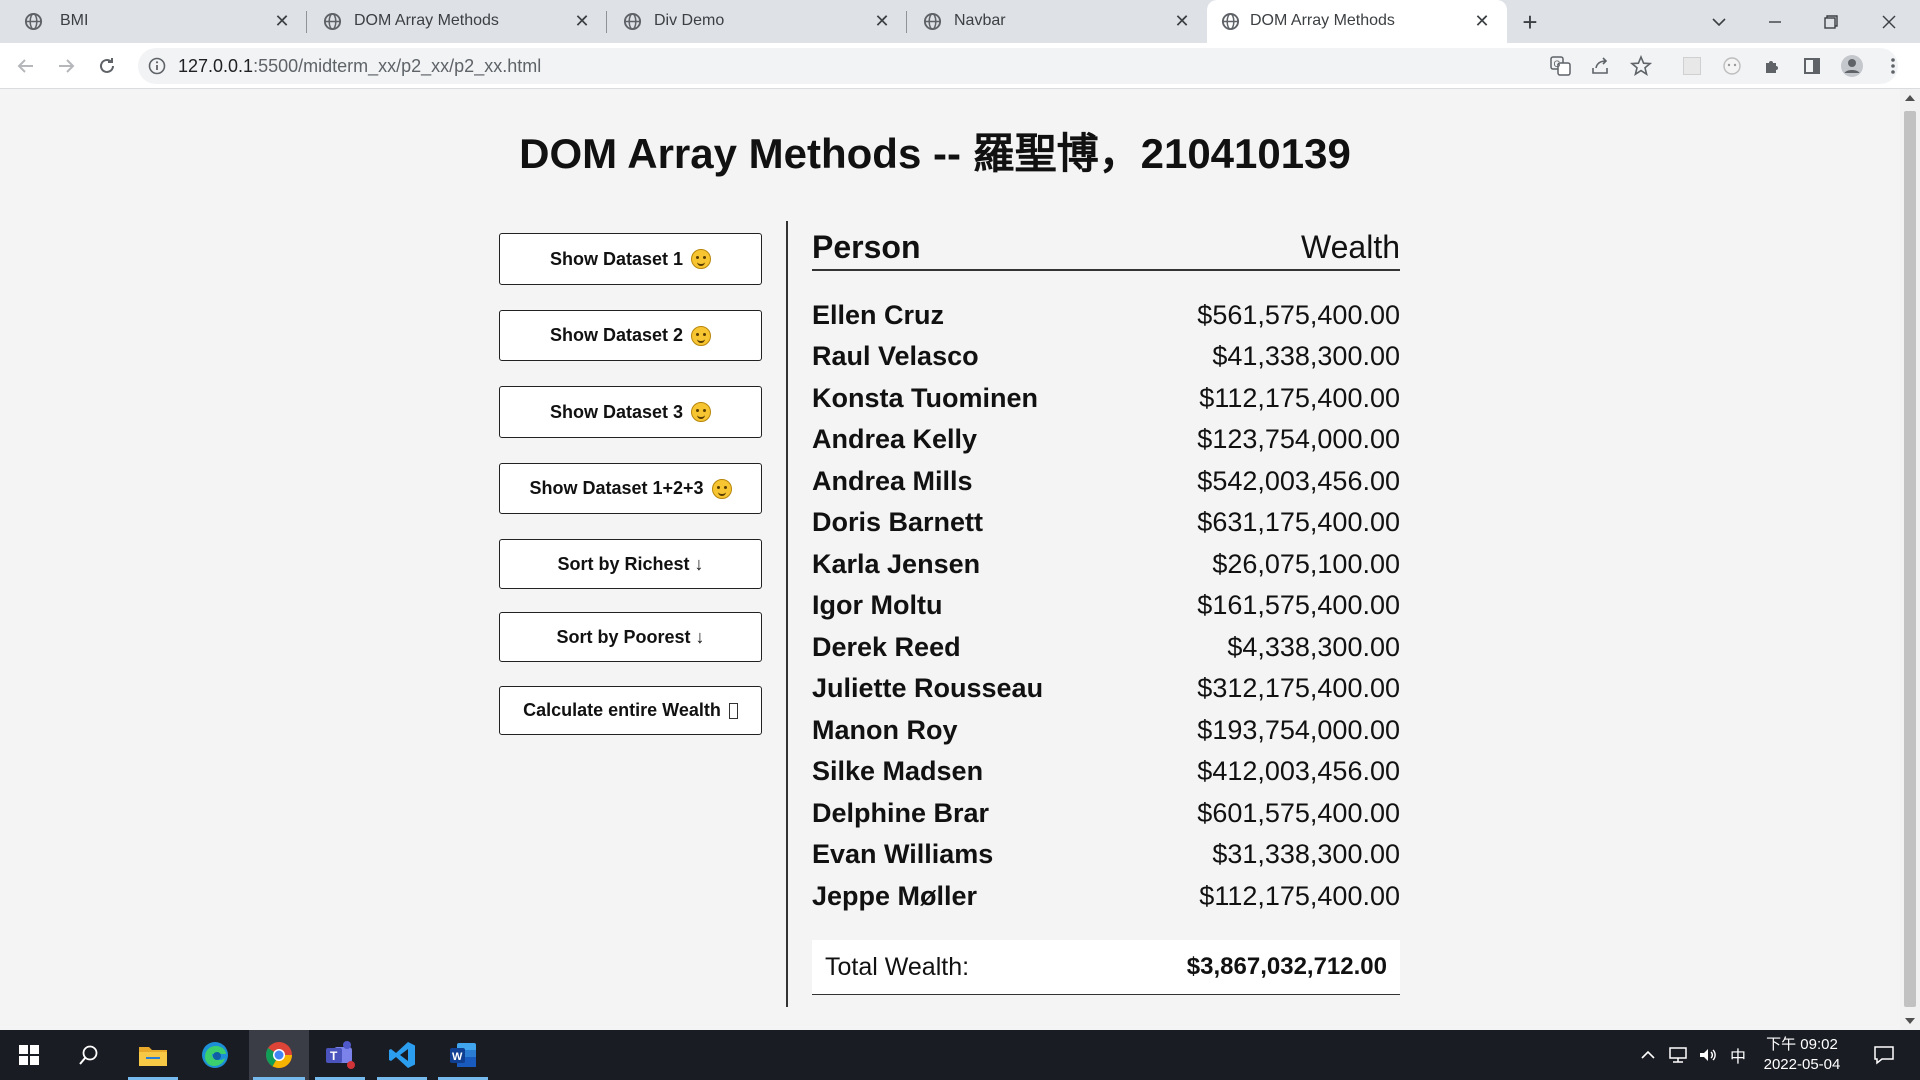 This screenshot has height=1080, width=1920. I want to click on translate-icon: G, so click(1561, 66).